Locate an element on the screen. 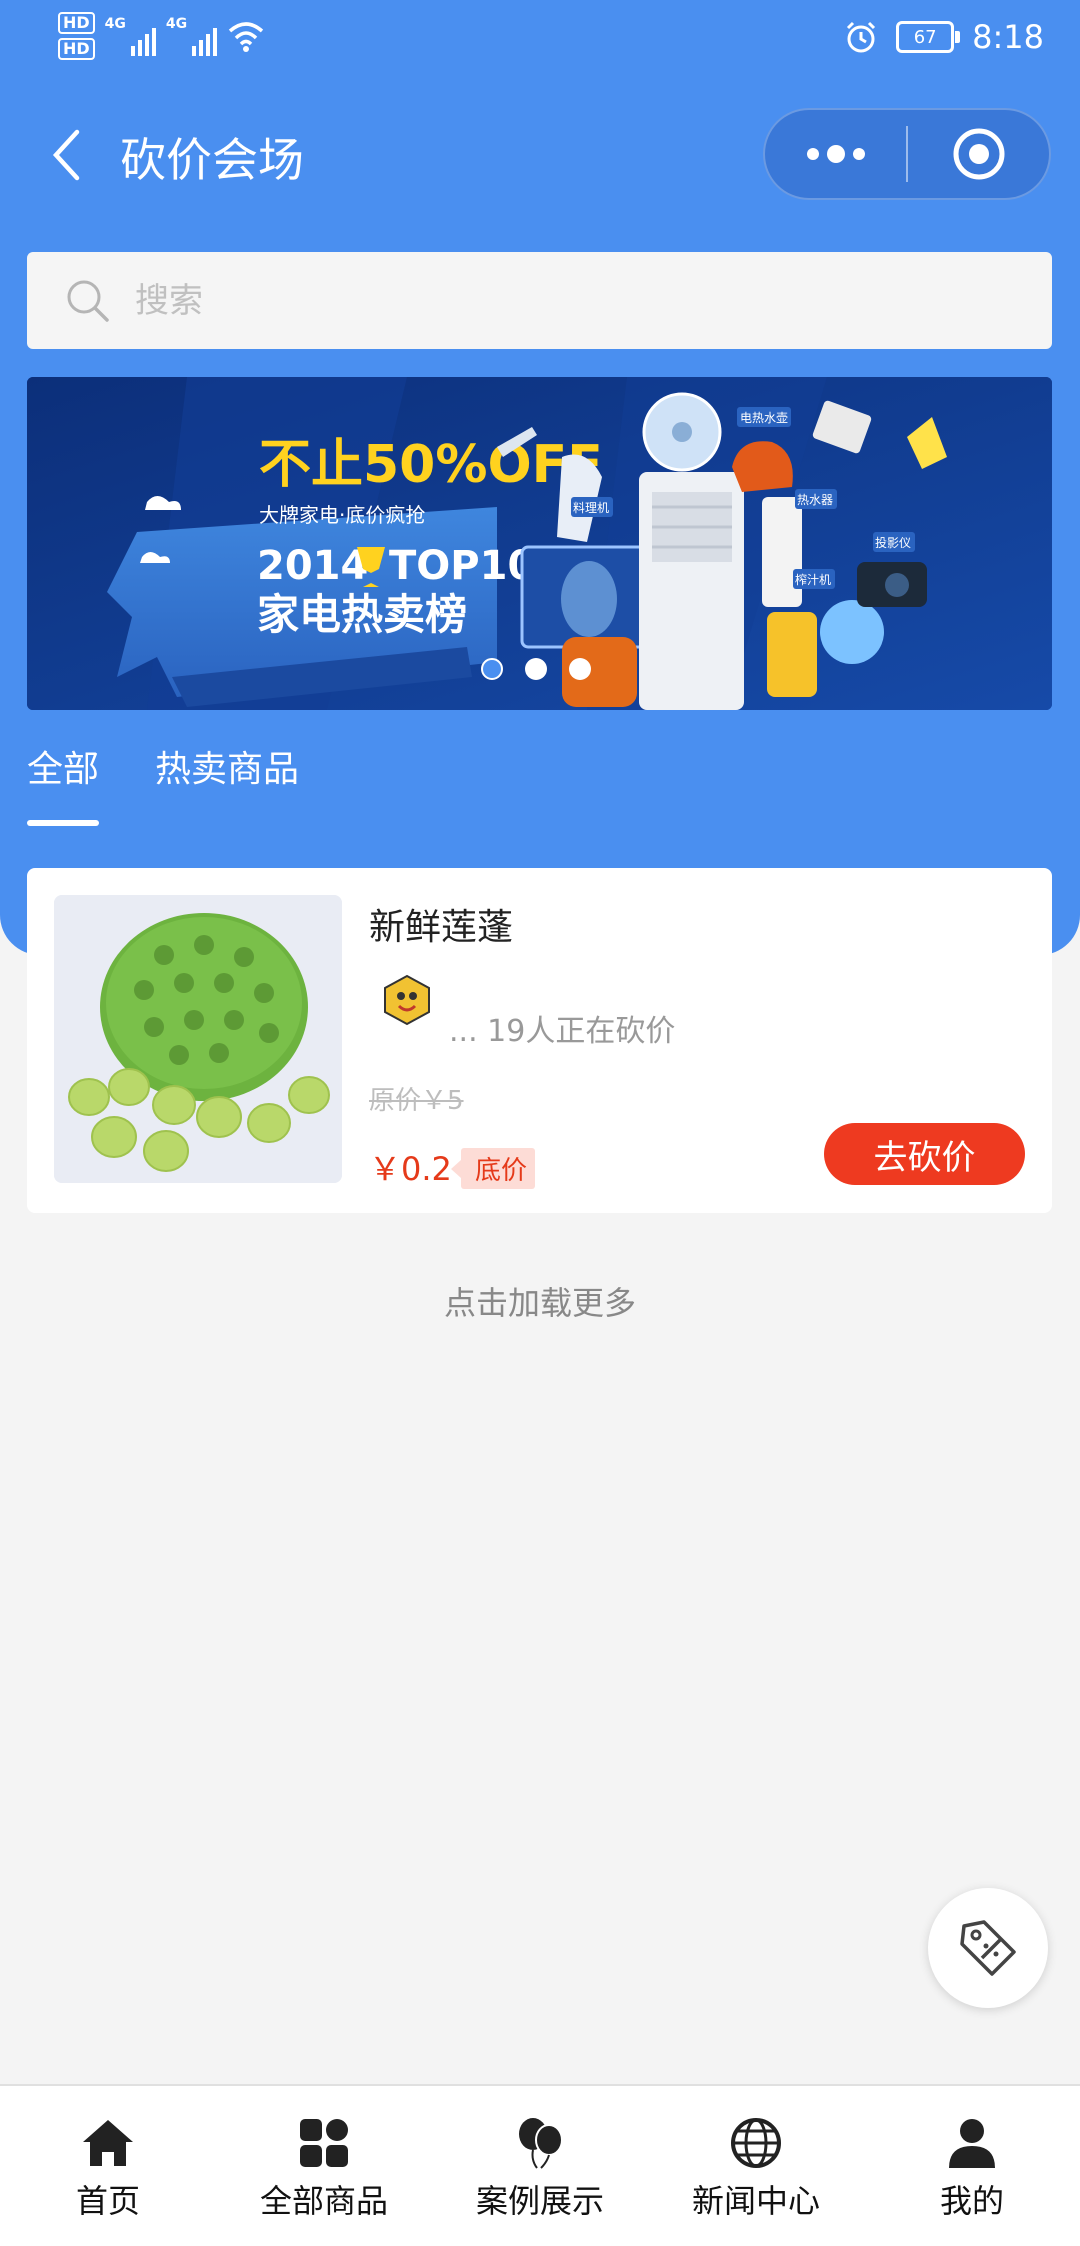  status-left: HD HD 4G 4G is located at coordinates (161, 36).